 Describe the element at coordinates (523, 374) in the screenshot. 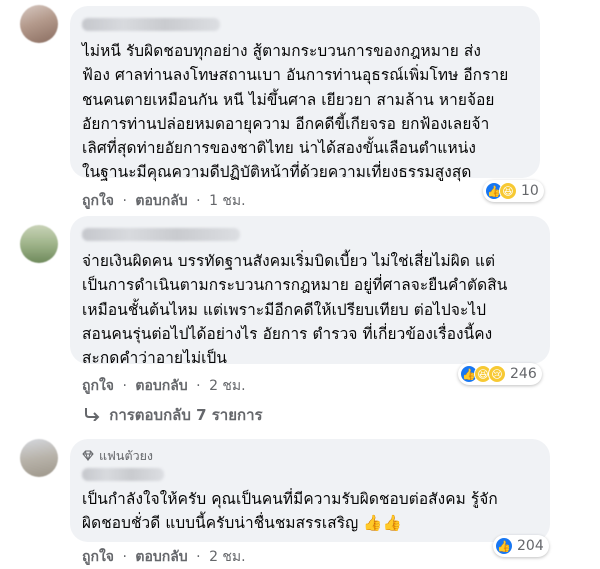

I see `reaction-count: 246` at that location.